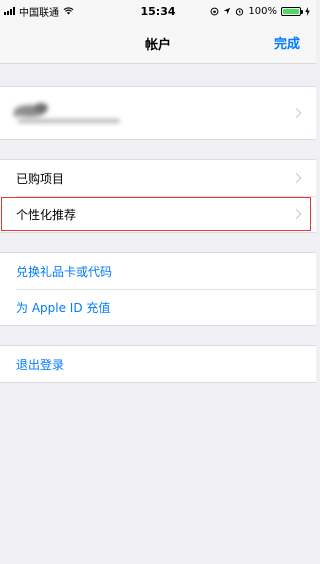 This screenshot has width=320, height=564. I want to click on blurred-account-name, so click(66, 113).